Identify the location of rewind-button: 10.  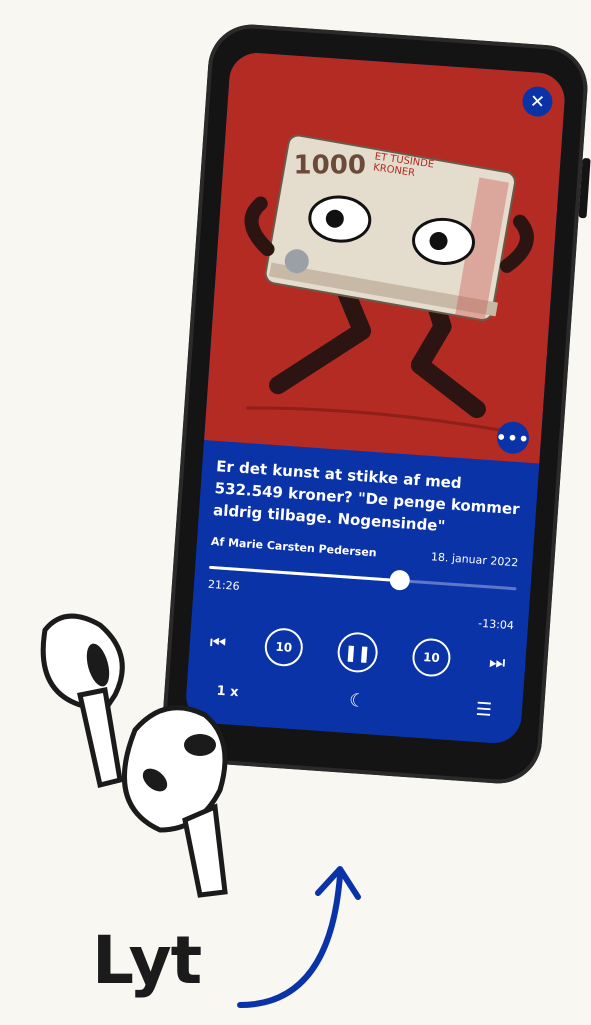
(284, 647).